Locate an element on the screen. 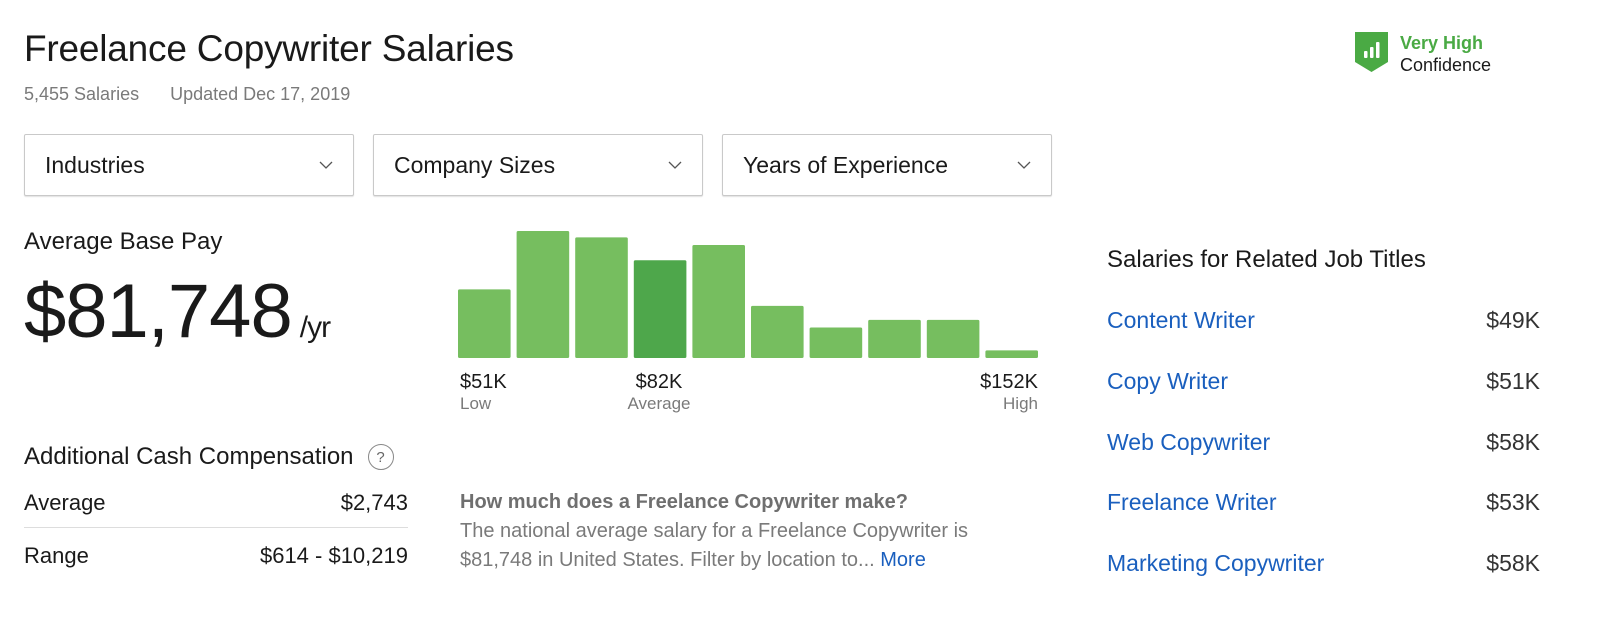  average-marker: $82K Average is located at coordinates (659, 392).